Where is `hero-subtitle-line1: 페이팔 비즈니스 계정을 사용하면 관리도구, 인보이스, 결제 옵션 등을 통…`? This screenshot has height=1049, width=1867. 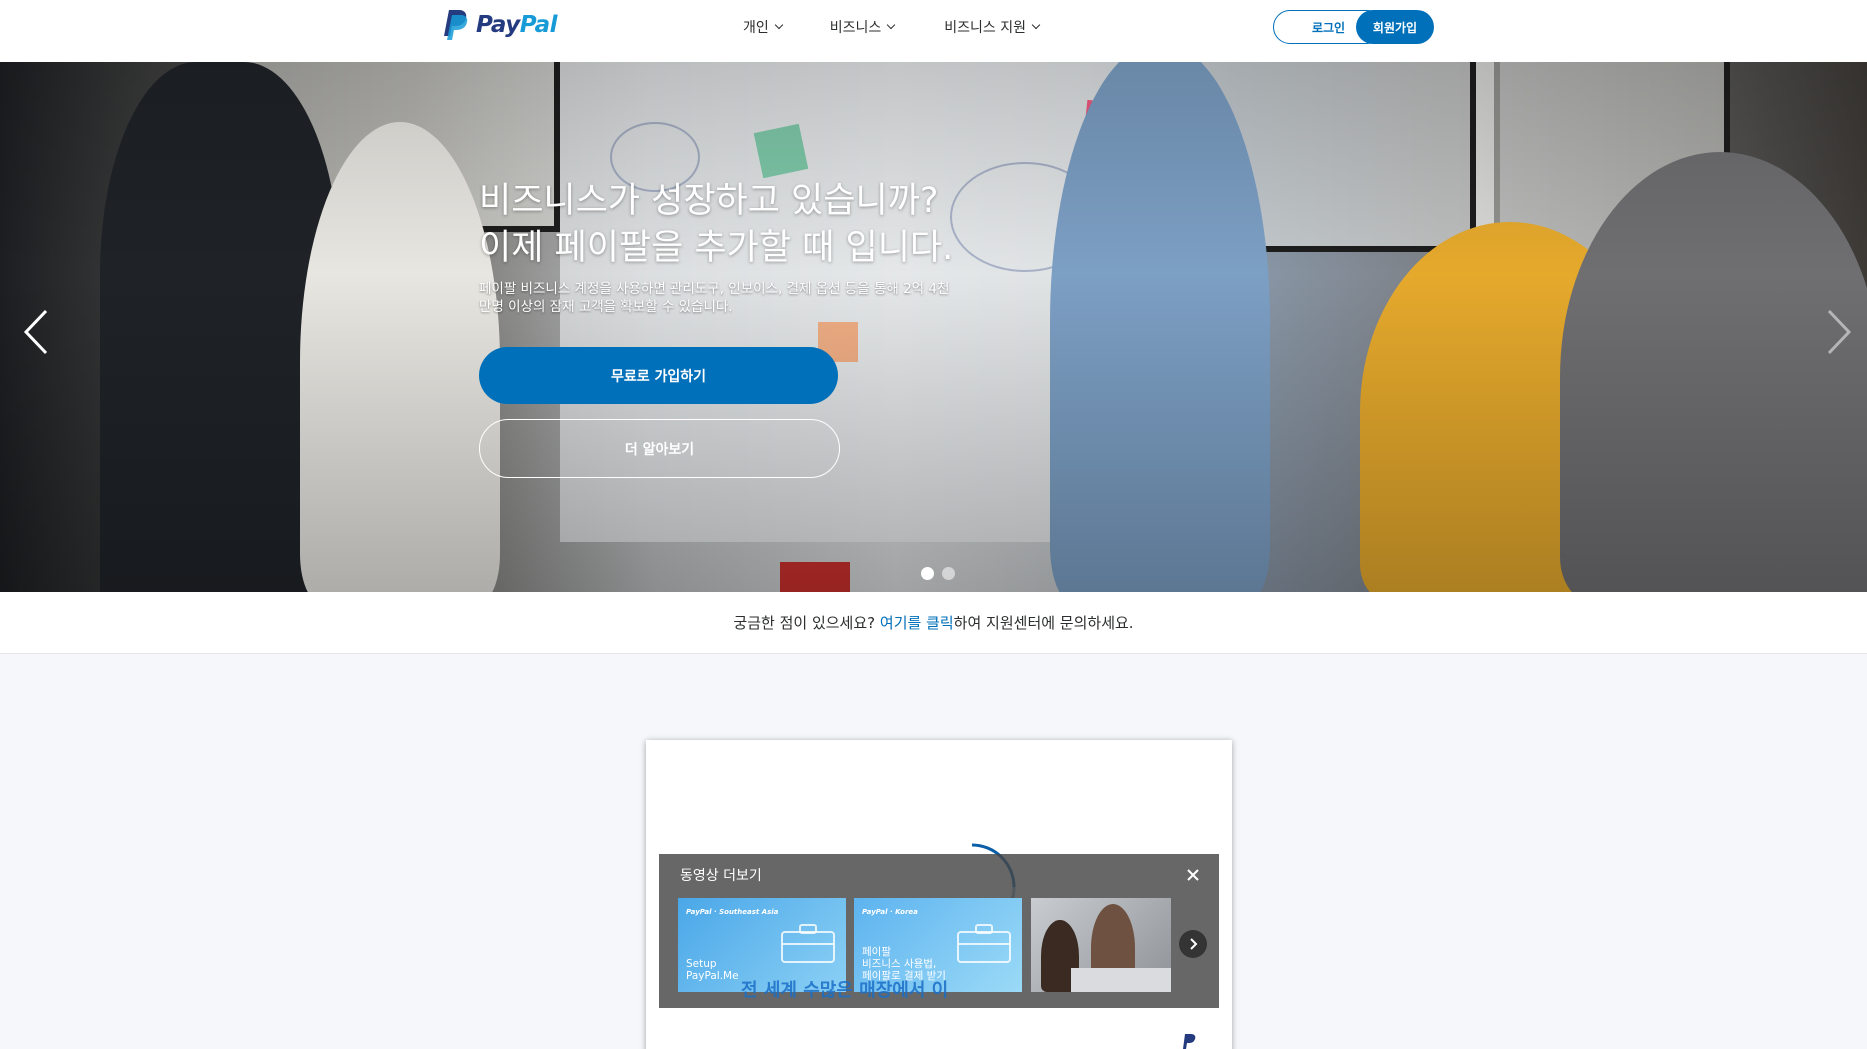 hero-subtitle-line1: 페이팔 비즈니스 계정을 사용하면 관리도구, 인보이스, 결제 옵션 등을 통… is located at coordinates (714, 289).